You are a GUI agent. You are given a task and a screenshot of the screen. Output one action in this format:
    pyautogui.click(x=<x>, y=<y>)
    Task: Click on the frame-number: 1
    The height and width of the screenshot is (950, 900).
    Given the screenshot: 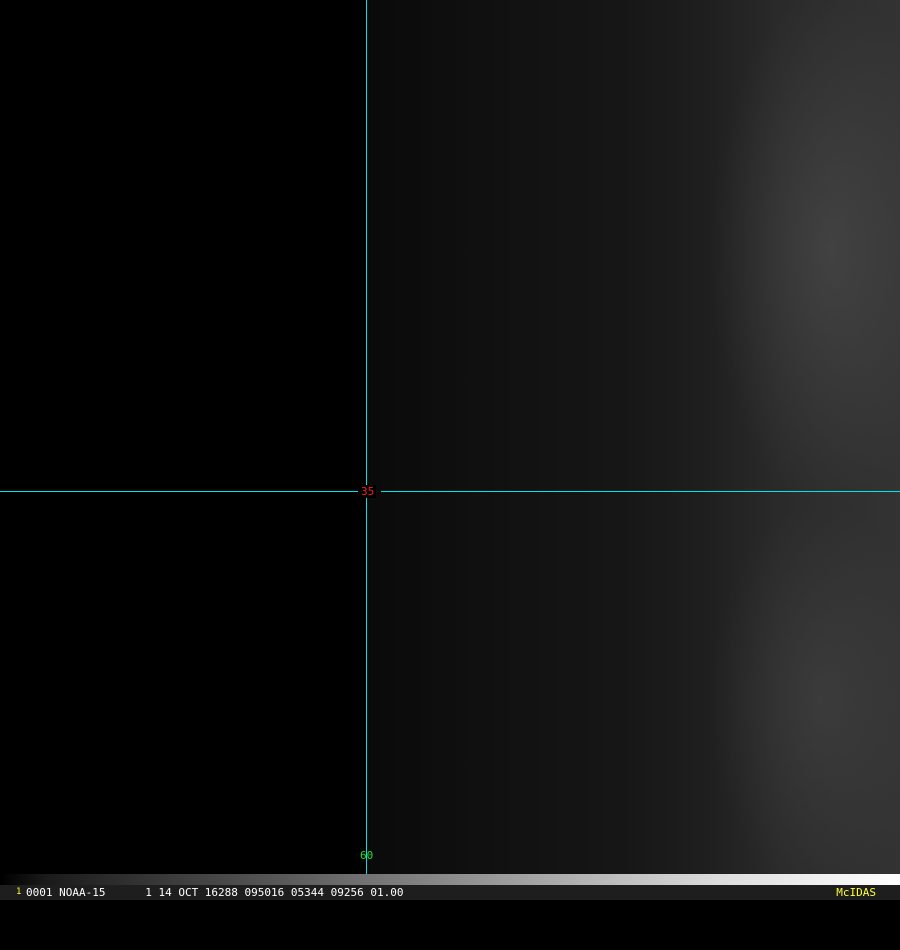 What is the action you would take?
    pyautogui.click(x=19, y=892)
    